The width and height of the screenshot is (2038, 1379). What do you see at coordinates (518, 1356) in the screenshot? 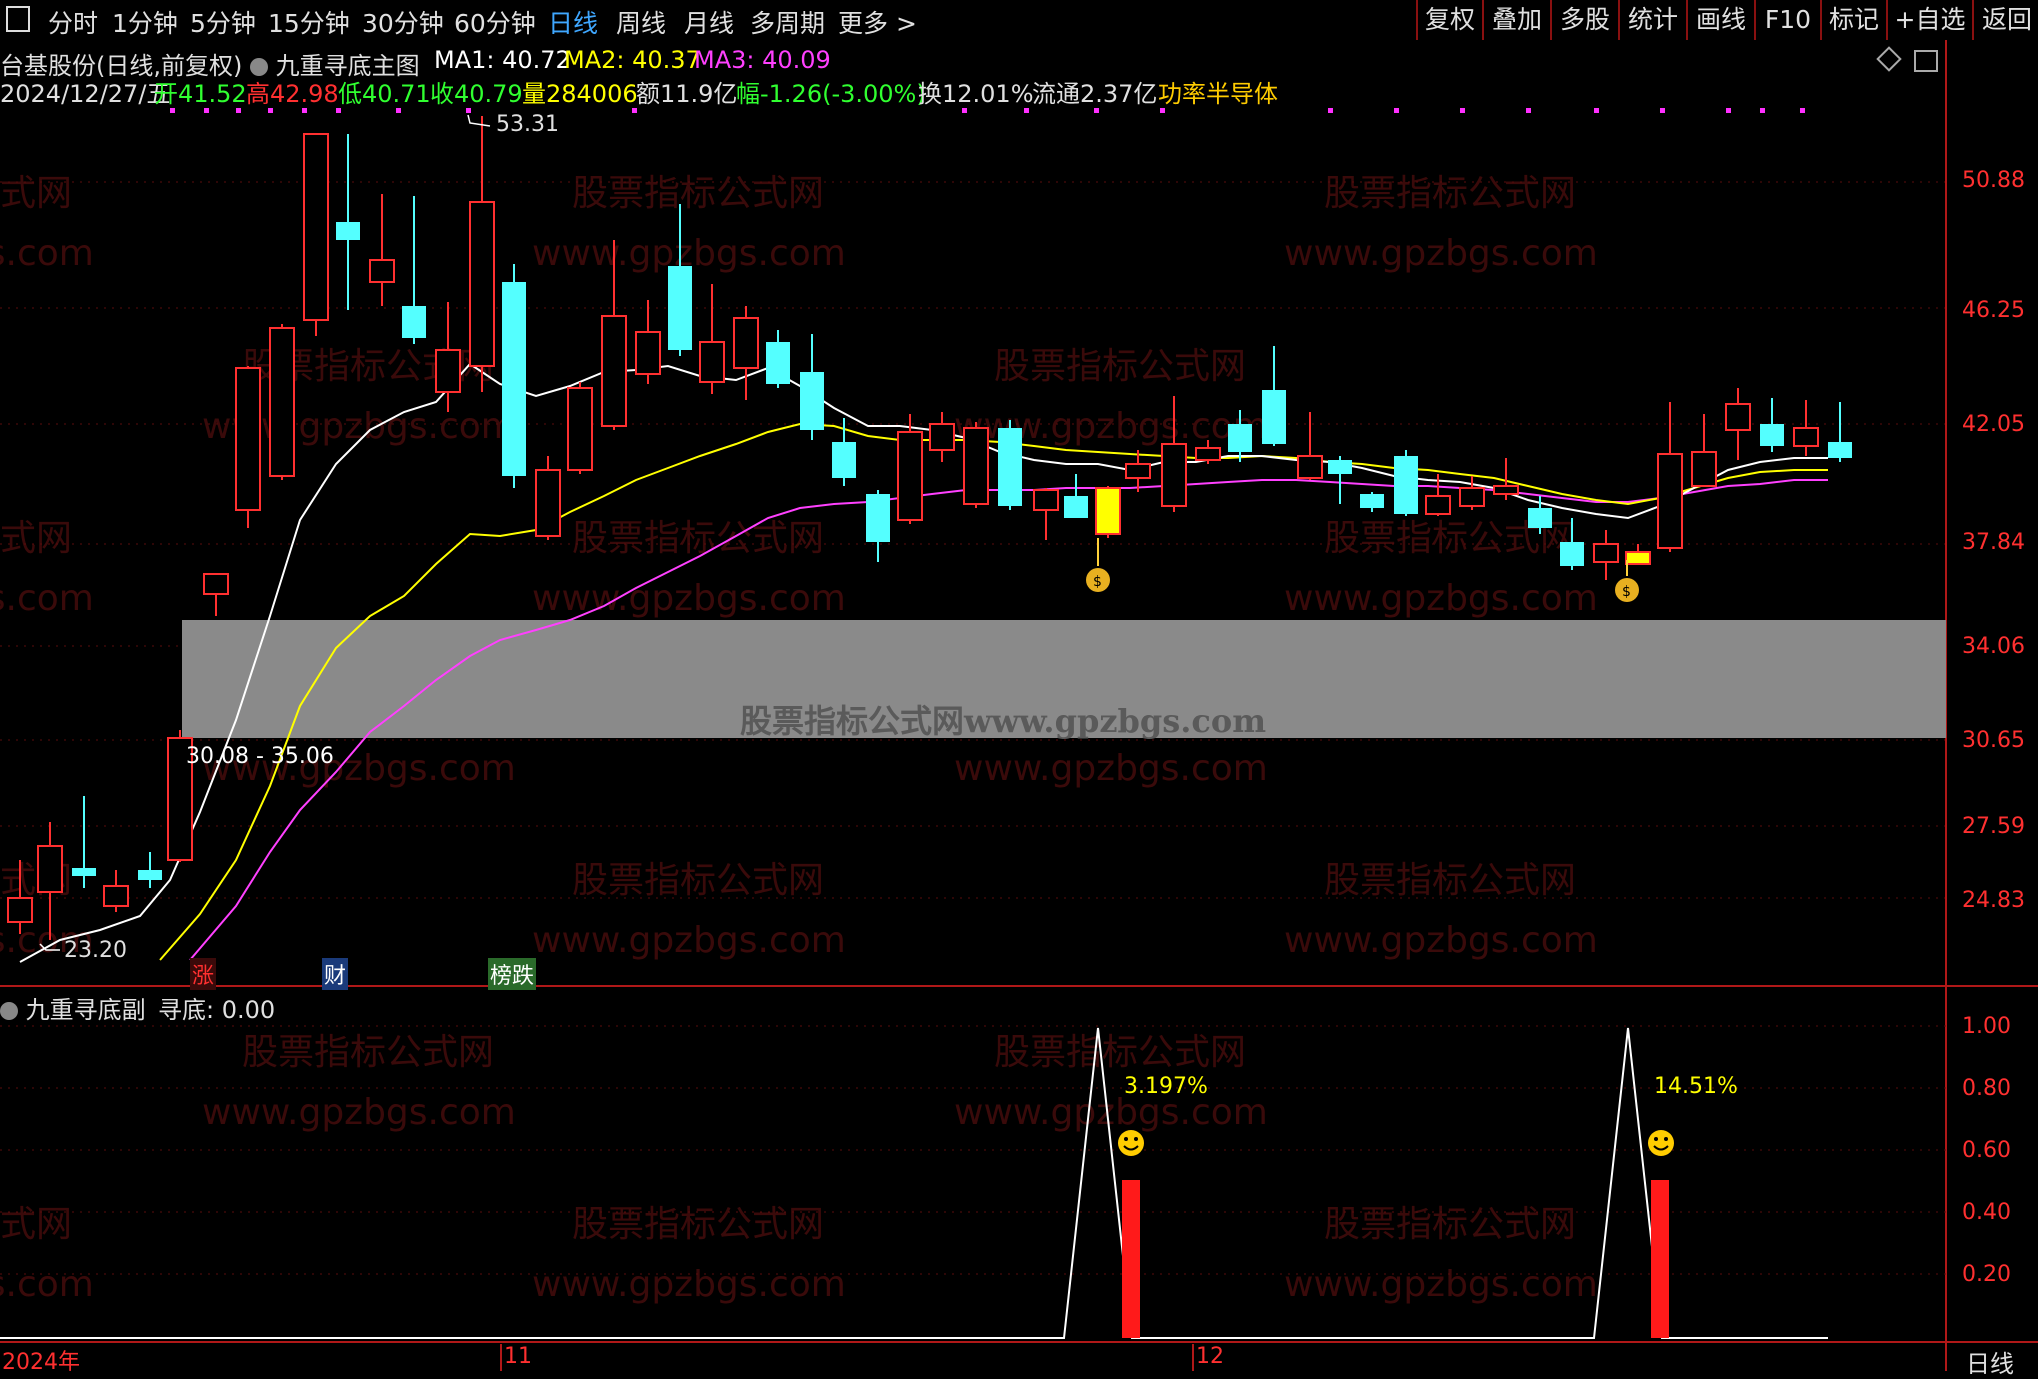
I see `date-tick: 11` at bounding box center [518, 1356].